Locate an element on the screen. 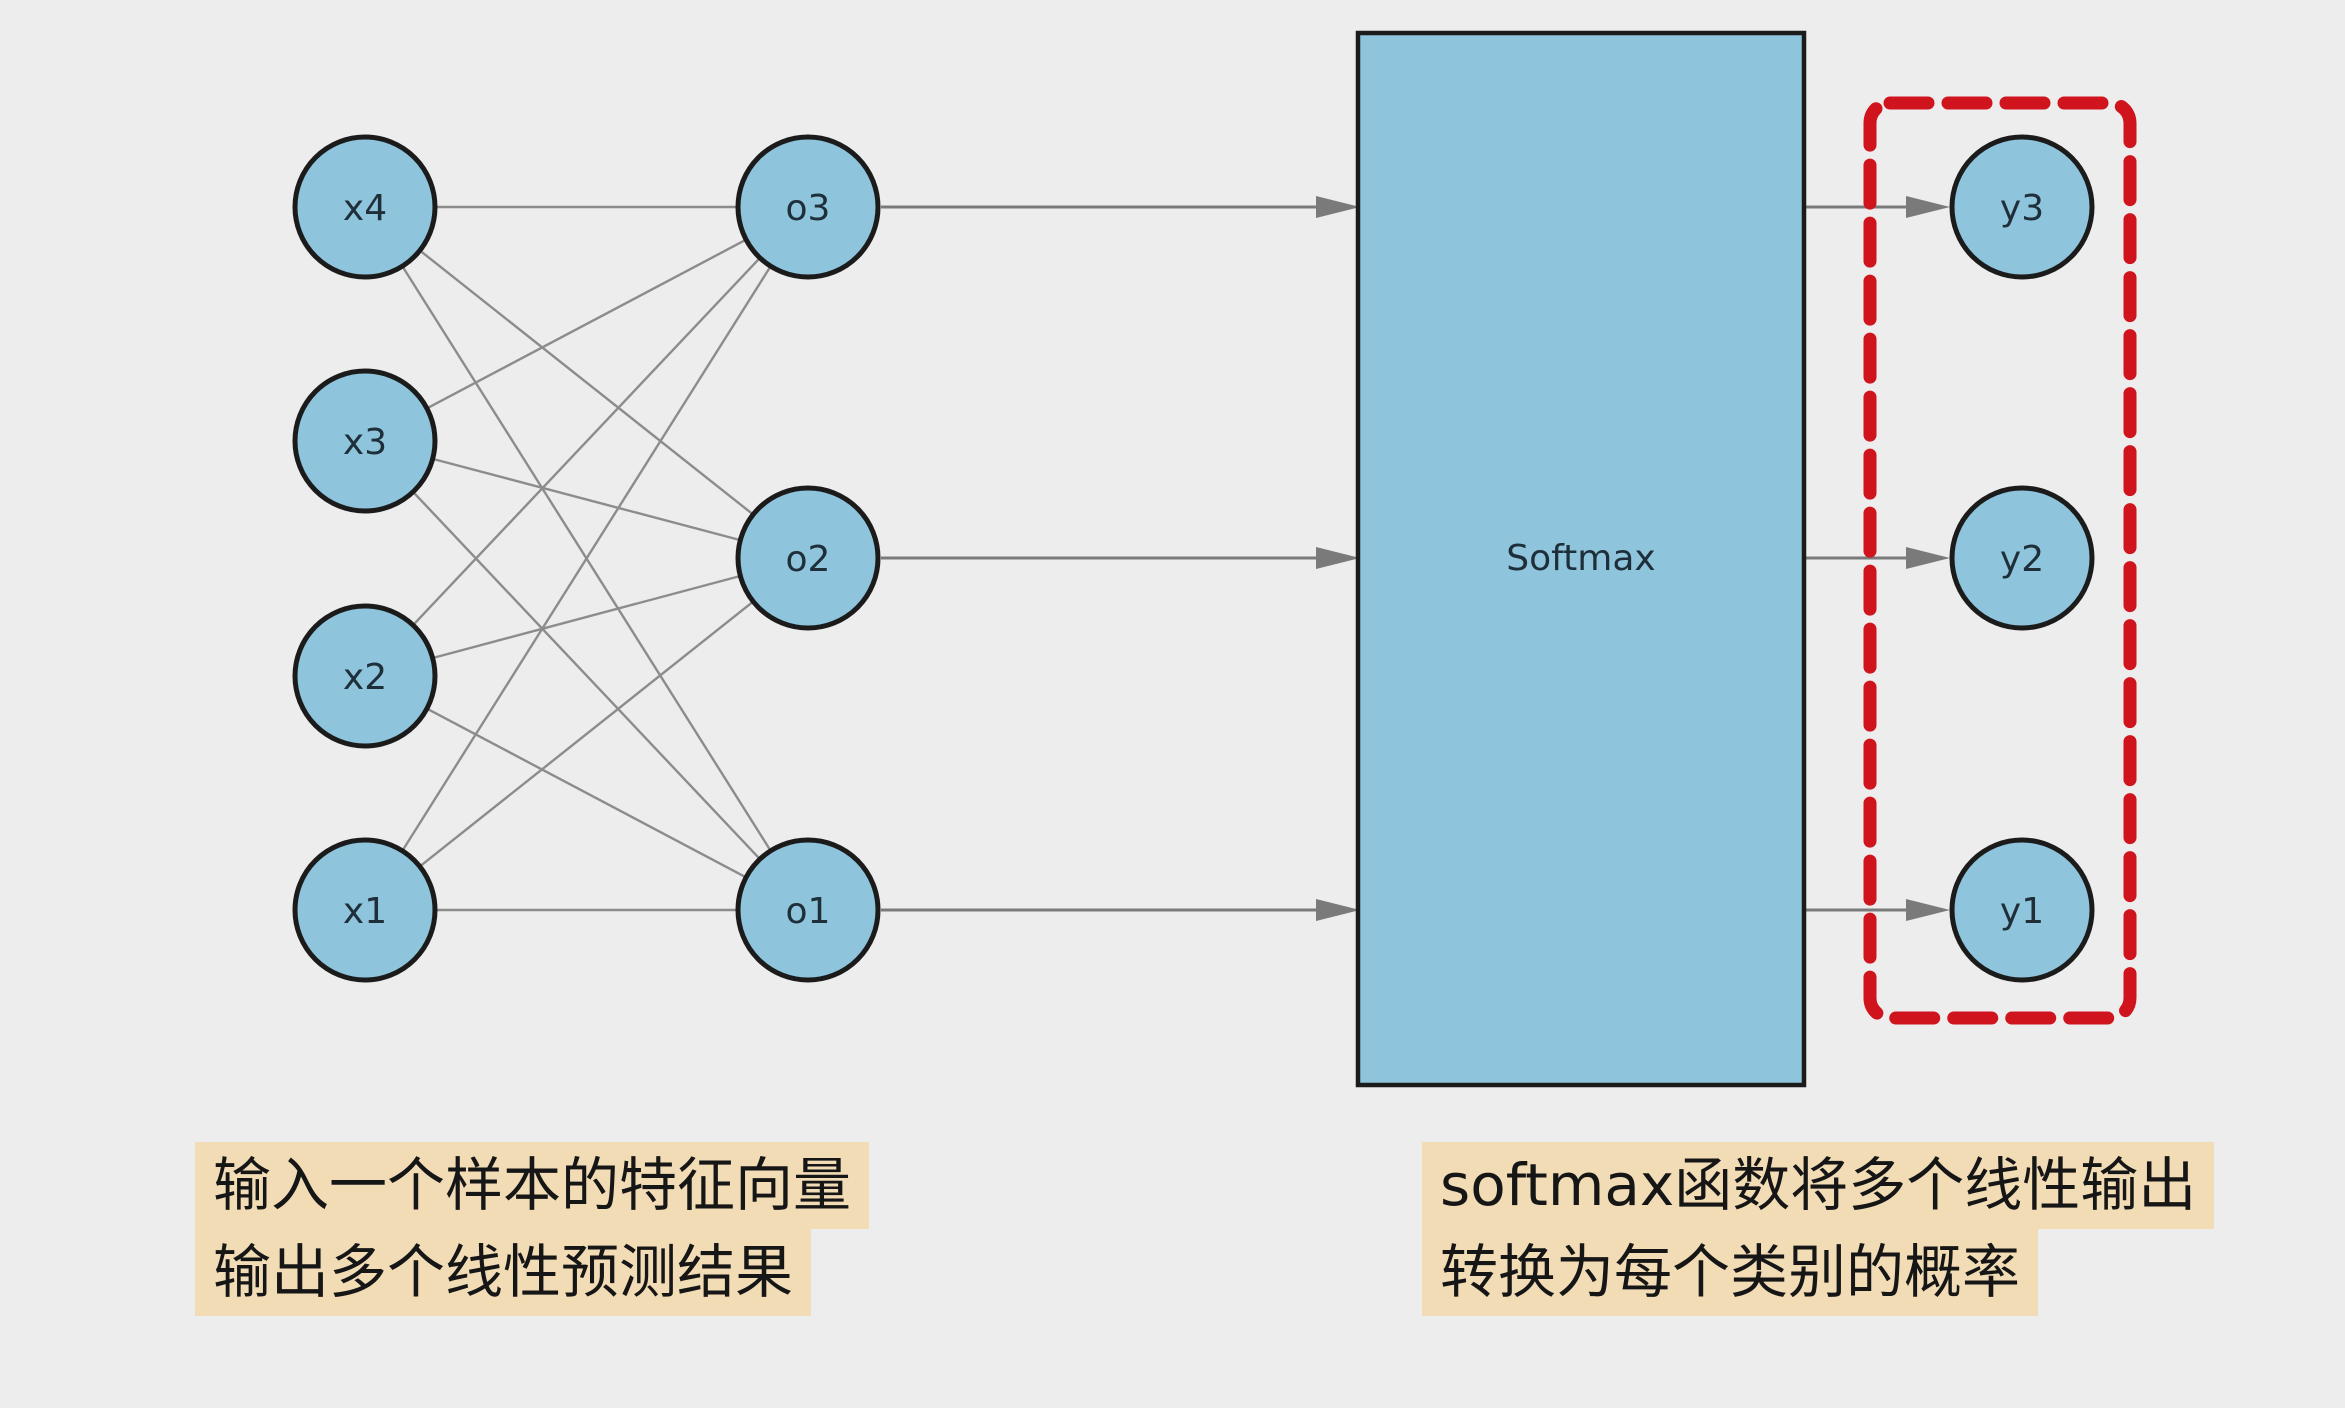 This screenshot has width=2345, height=1408. edge-x3-o1 is located at coordinates (586, 675).